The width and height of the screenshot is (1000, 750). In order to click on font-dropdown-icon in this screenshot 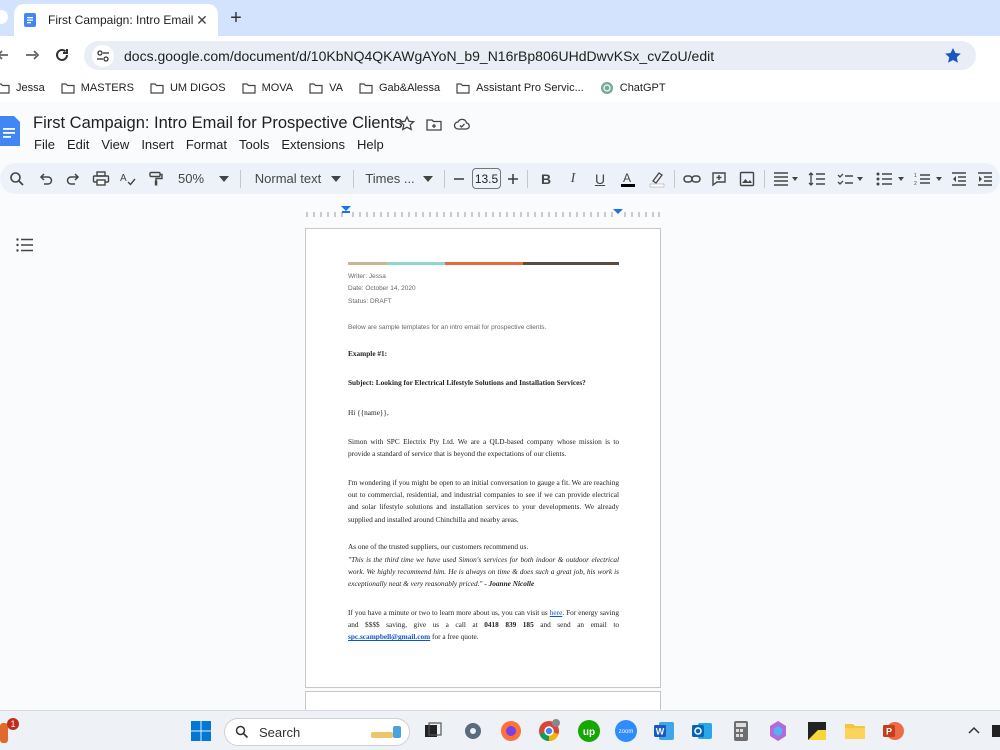, I will do `click(428, 178)`.